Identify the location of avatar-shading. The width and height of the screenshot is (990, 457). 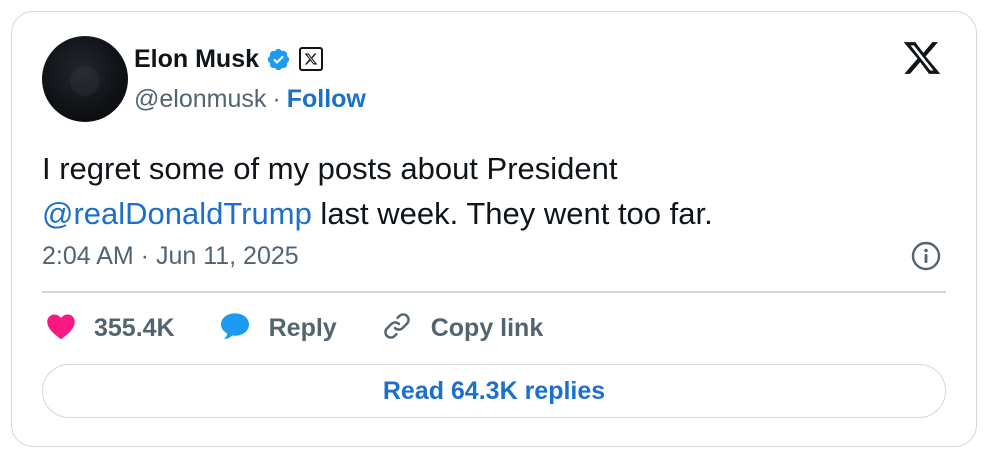
(85, 81).